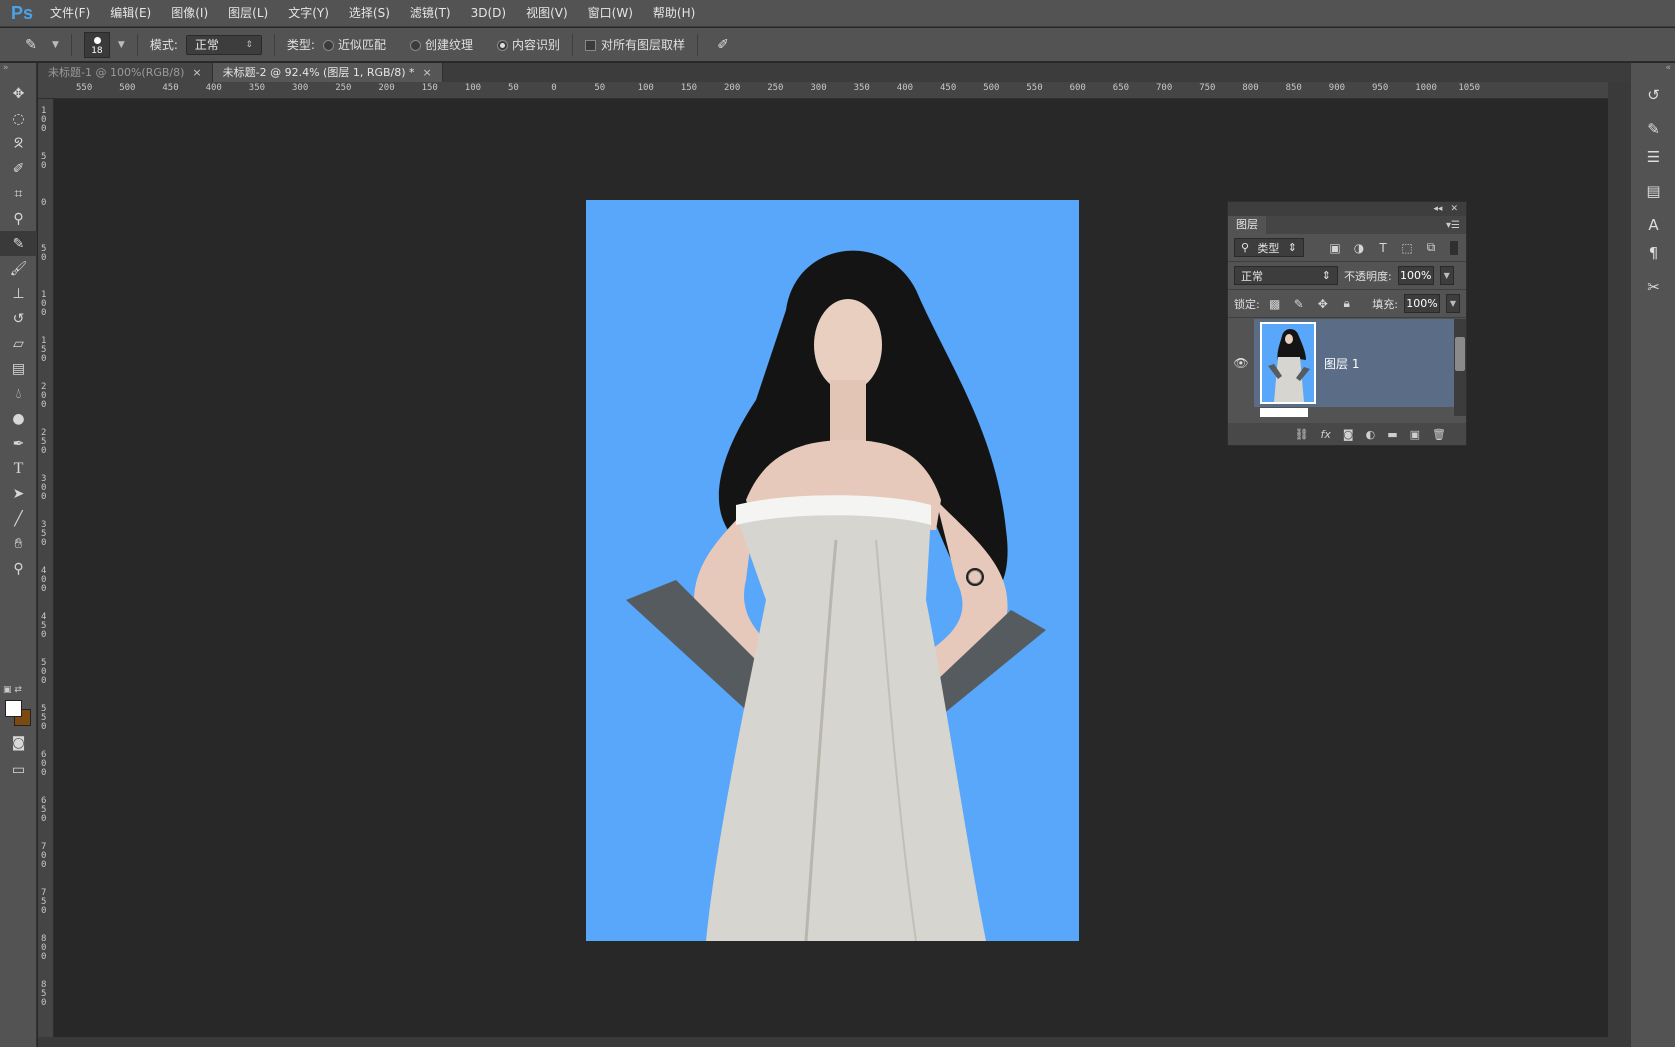  Describe the element at coordinates (18, 168) in the screenshot. I see `quick-selection-tool-icon: ✐` at that location.